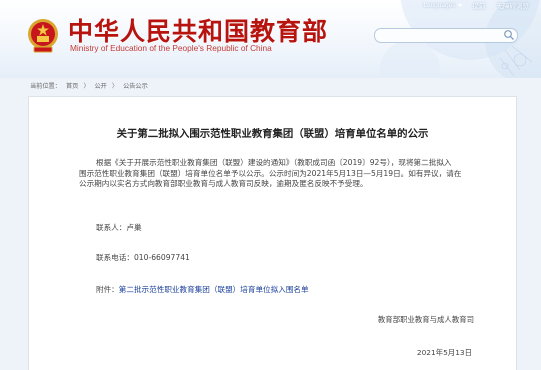 This screenshot has height=370, width=541. I want to click on publish-date: 2021年5月13日, so click(444, 352).